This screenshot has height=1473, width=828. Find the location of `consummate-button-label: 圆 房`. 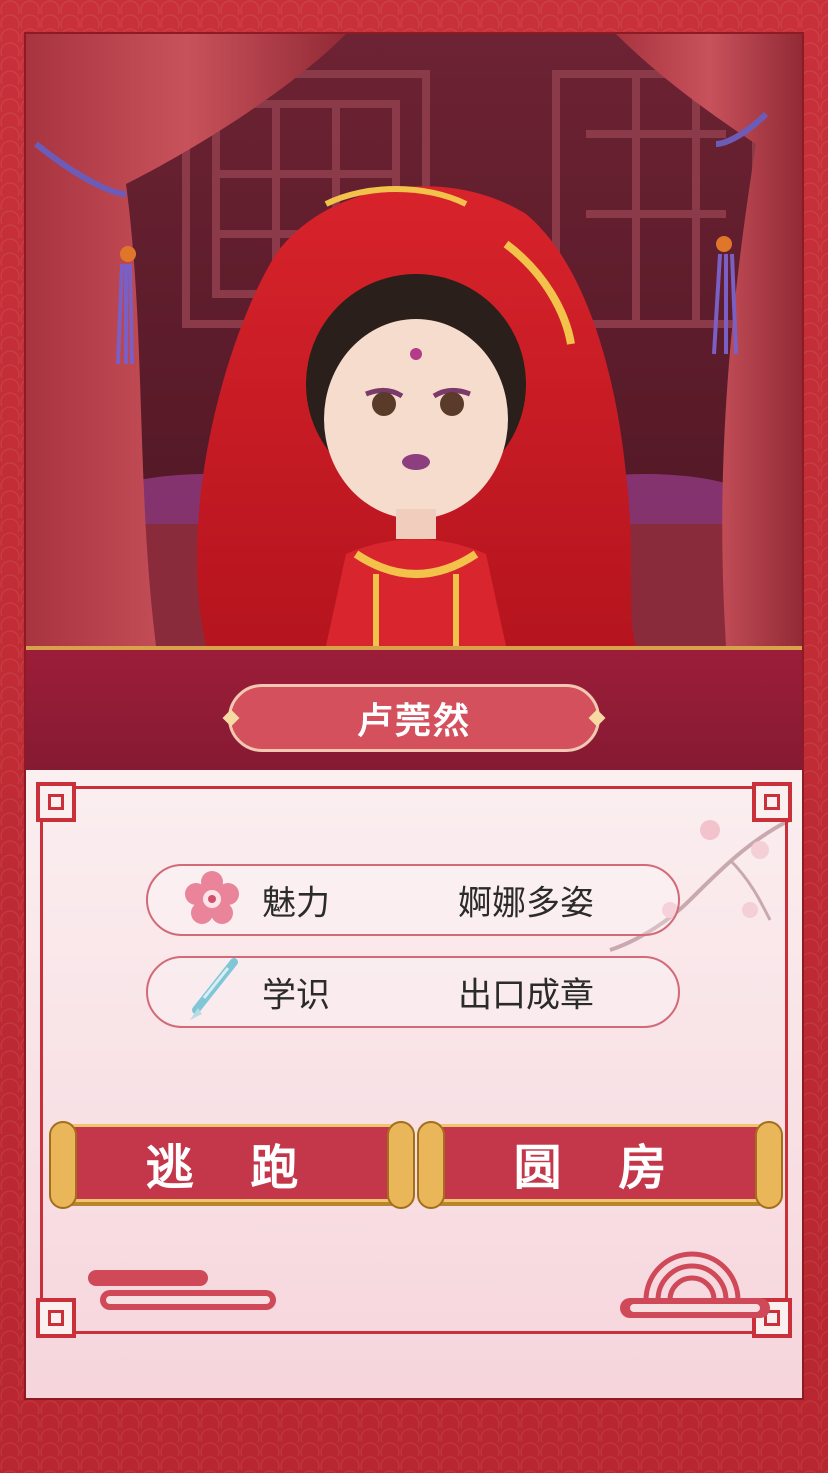

consummate-button-label: 圆 房 is located at coordinates (600, 1168).